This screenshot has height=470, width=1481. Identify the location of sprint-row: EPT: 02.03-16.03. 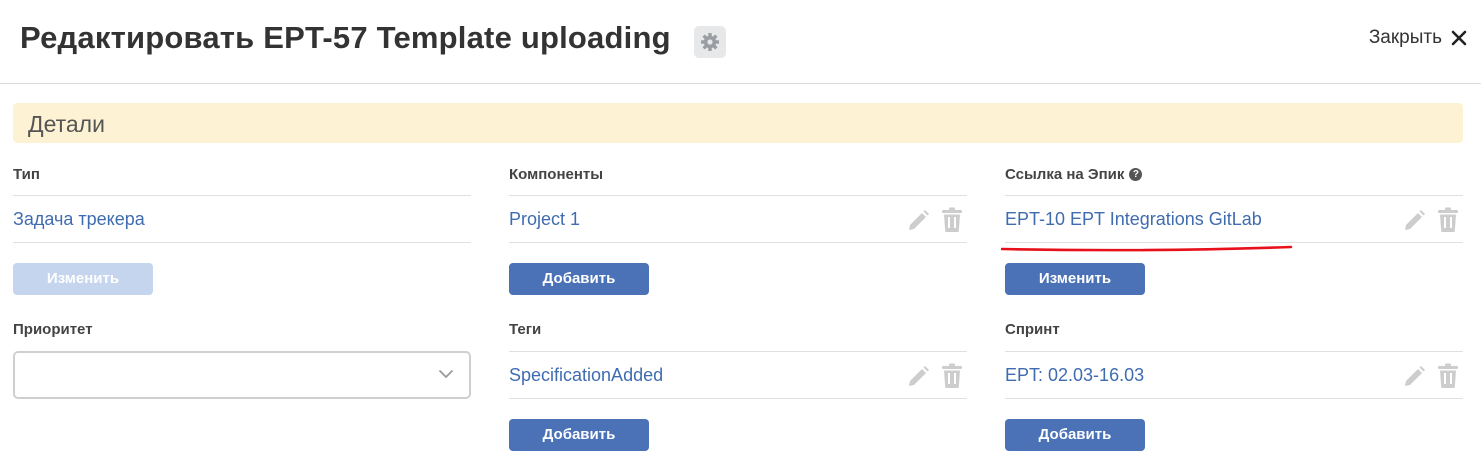
(1234, 375).